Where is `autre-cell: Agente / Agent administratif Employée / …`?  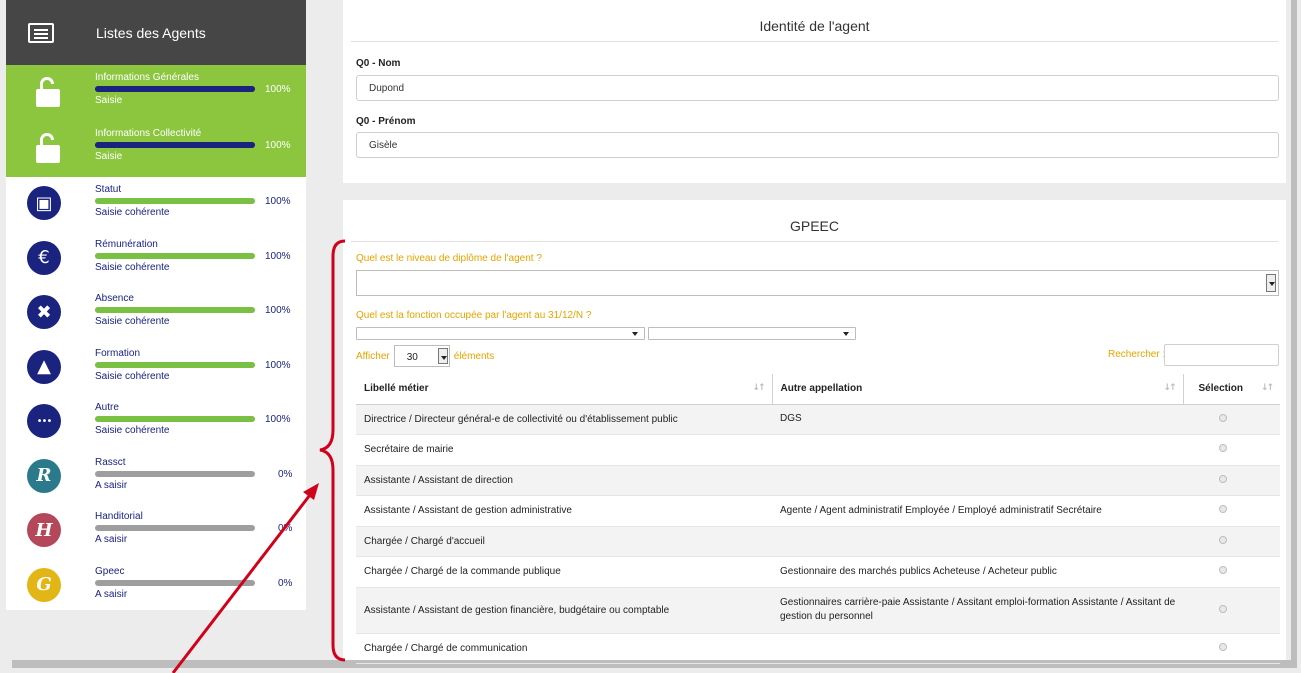
autre-cell: Agente / Agent administratif Employée / … is located at coordinates (977, 511).